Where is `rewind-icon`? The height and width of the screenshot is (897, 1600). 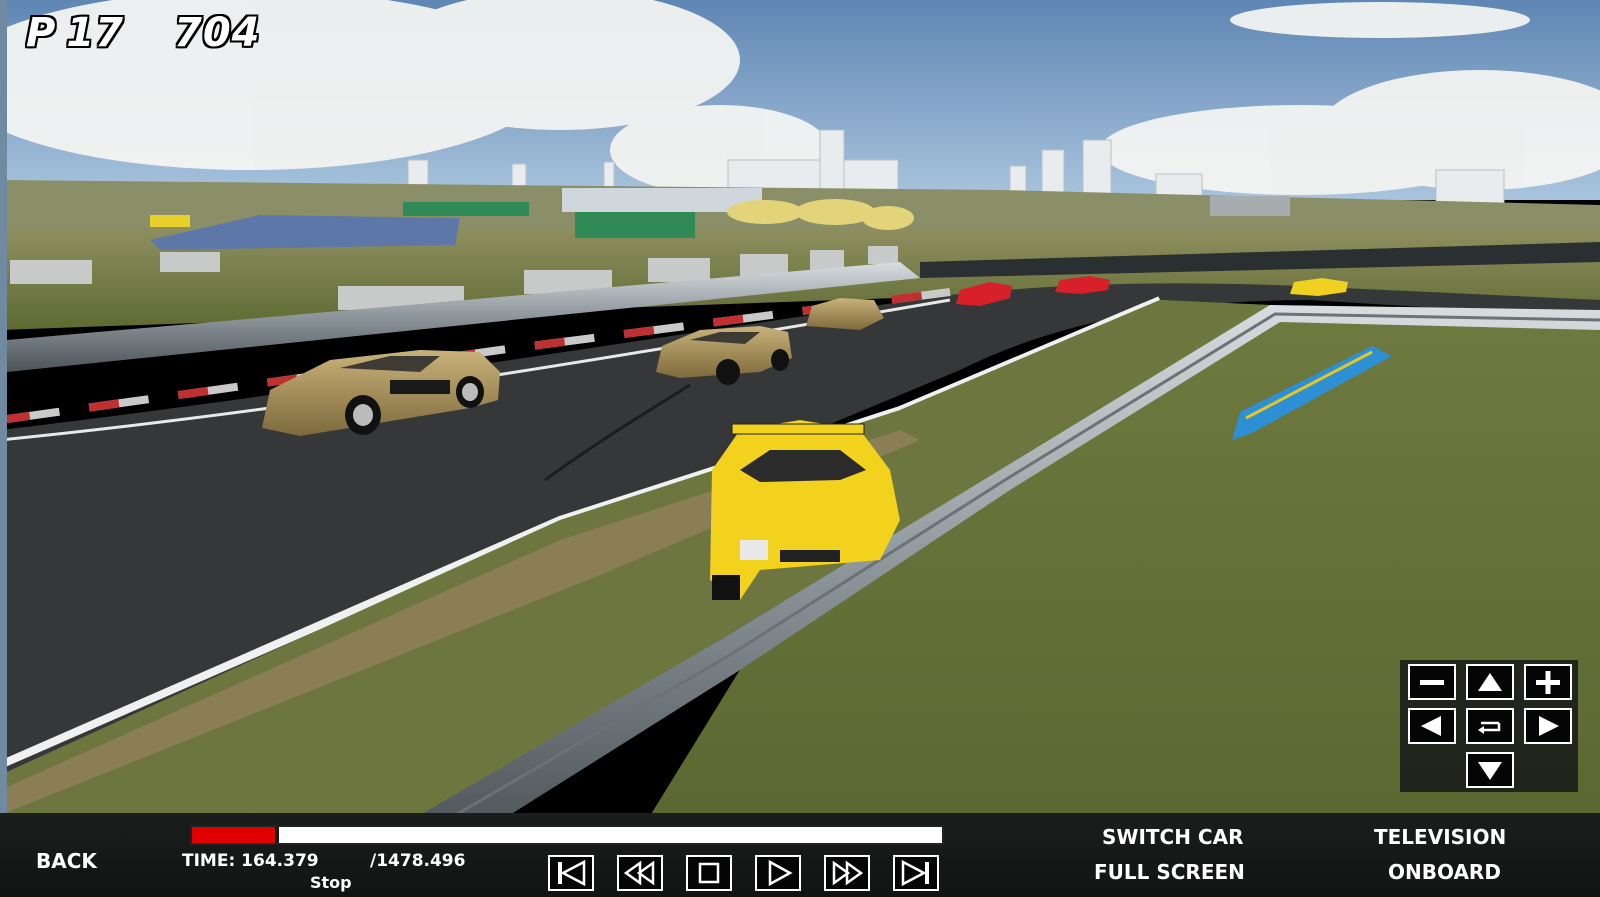
rewind-icon is located at coordinates (639, 873).